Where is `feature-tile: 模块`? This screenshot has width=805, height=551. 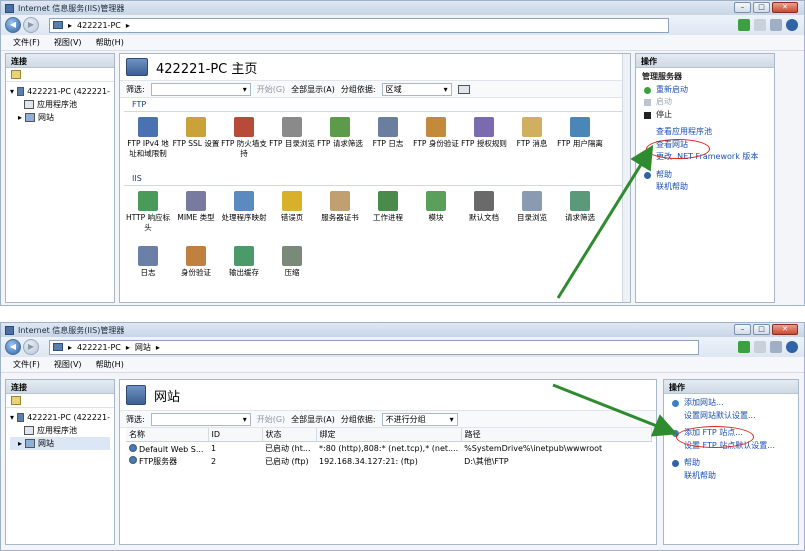 feature-tile: 模块 is located at coordinates (436, 216).